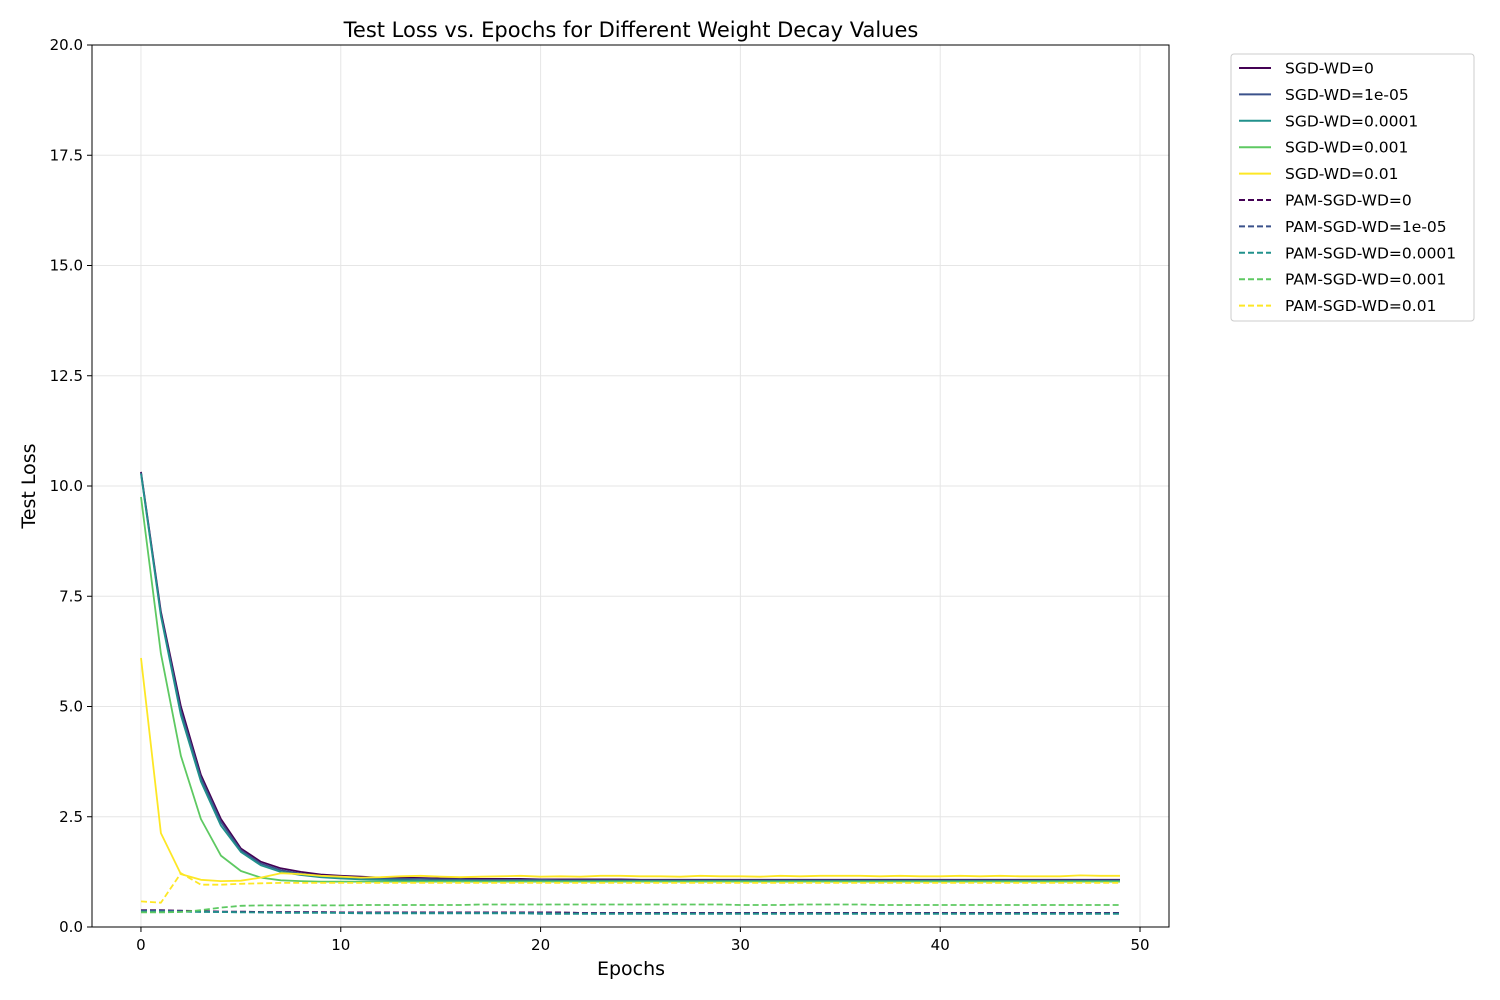 The height and width of the screenshot is (1000, 1500). I want to click on x-tick-label: 20, so click(540, 945).